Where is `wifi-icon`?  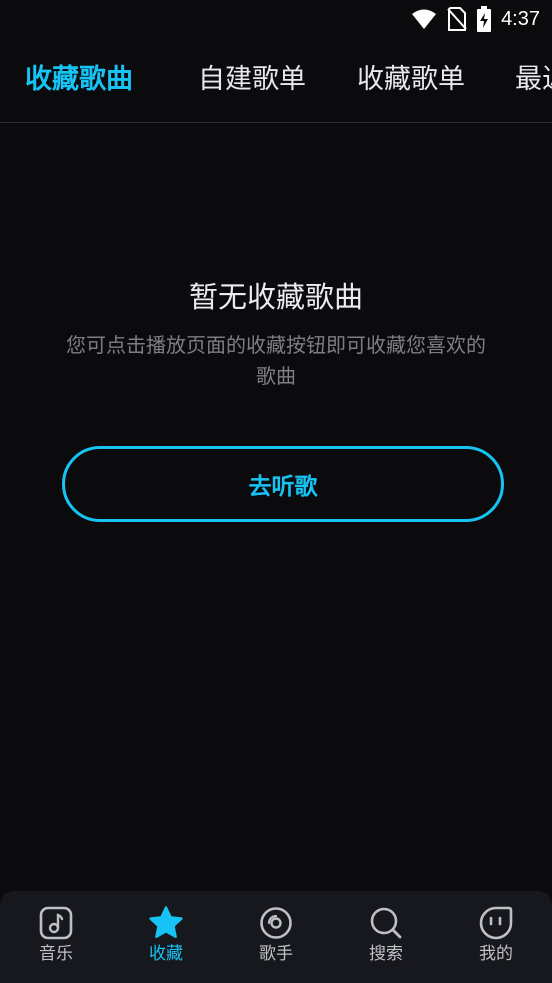 wifi-icon is located at coordinates (424, 19).